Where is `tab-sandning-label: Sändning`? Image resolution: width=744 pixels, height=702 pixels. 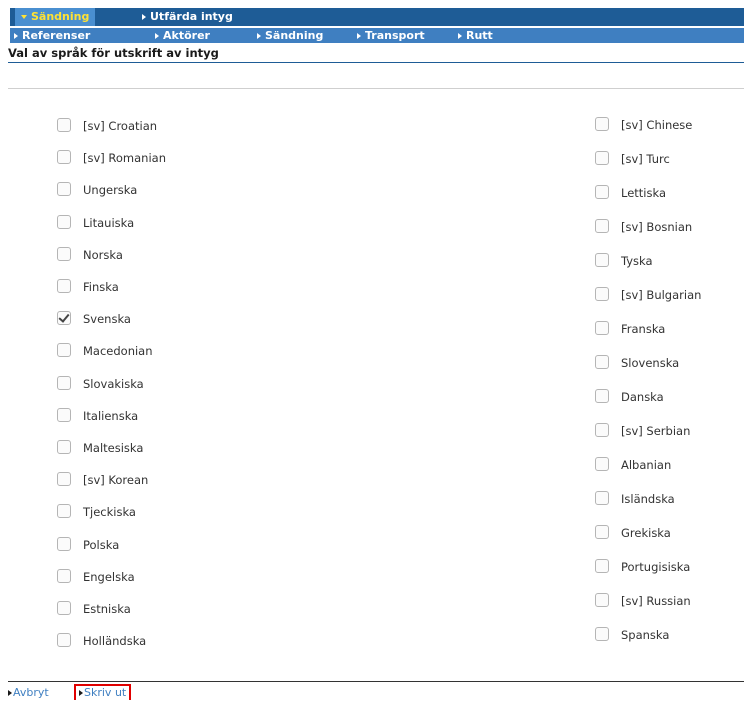 tab-sandning-label: Sändning is located at coordinates (60, 16).